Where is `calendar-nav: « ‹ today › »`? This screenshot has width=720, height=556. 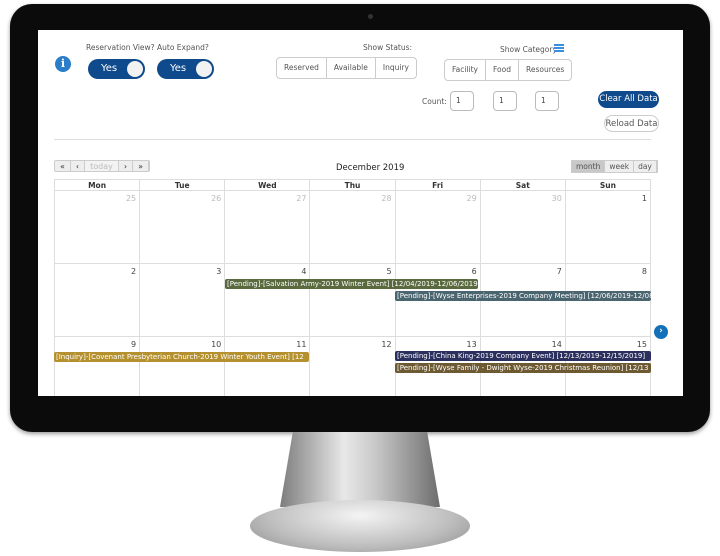 calendar-nav: « ‹ today › » is located at coordinates (102, 166).